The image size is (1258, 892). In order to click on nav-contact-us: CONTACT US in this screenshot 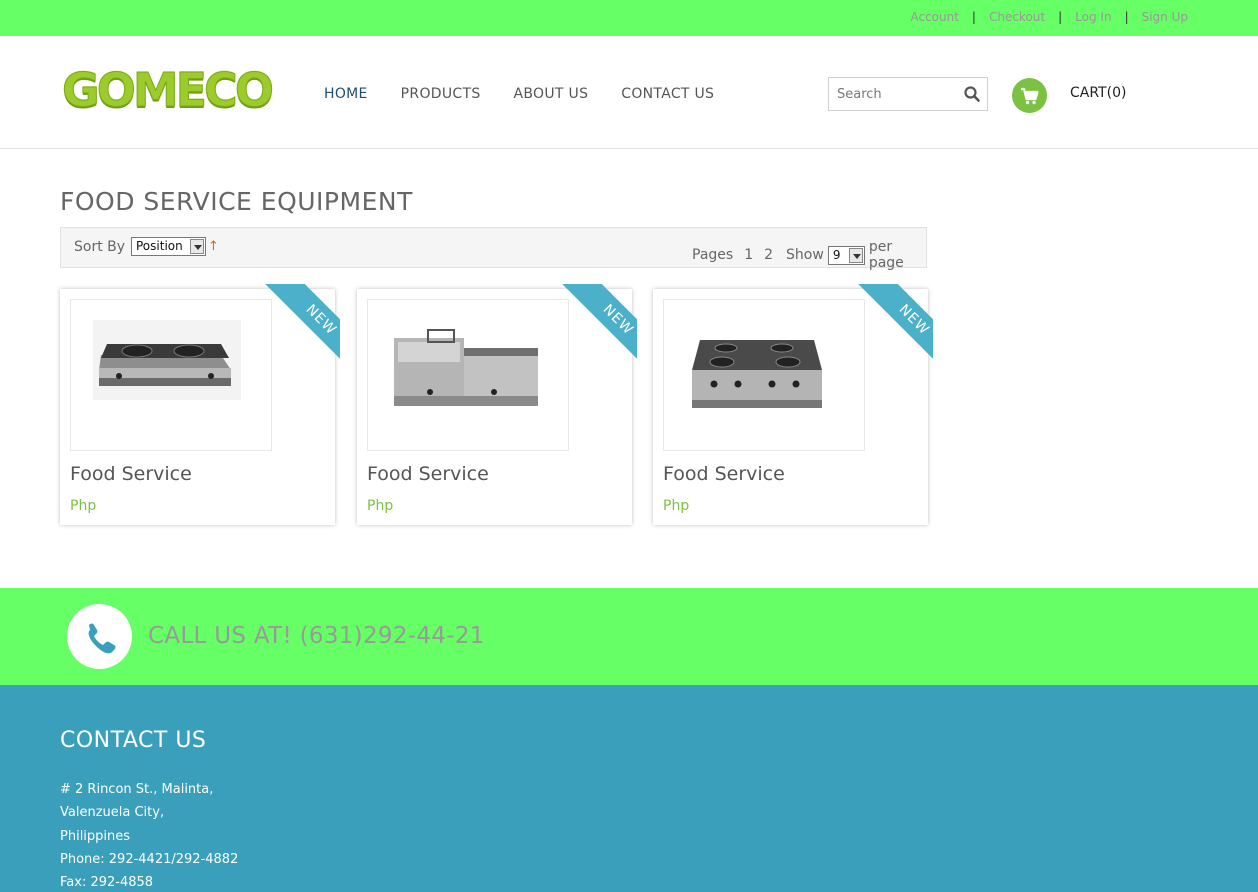, I will do `click(667, 94)`.